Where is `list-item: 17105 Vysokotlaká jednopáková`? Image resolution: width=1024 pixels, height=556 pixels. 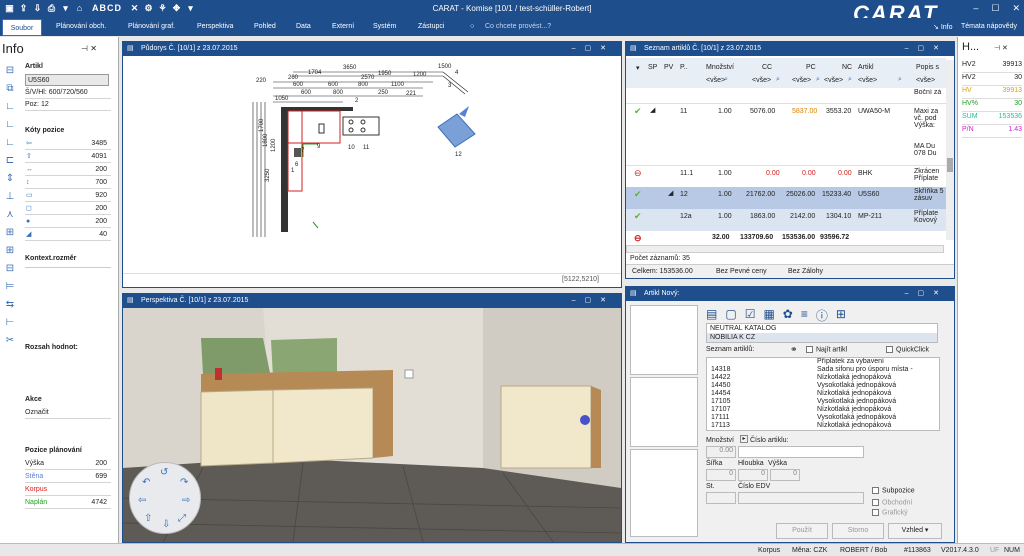 list-item: 17105 Vysokotlaká jednopáková is located at coordinates (823, 402).